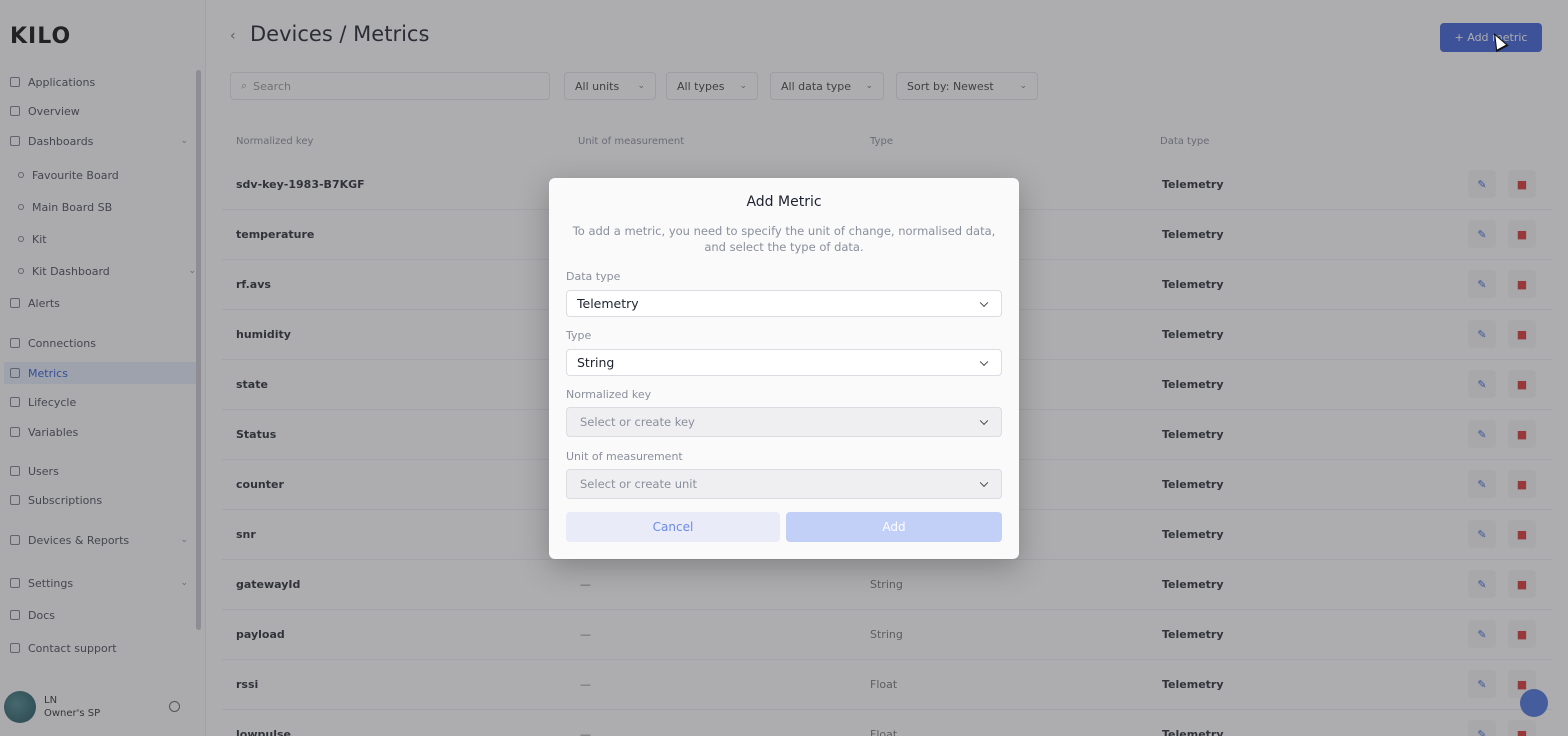 Image resolution: width=1568 pixels, height=736 pixels. What do you see at coordinates (638, 484) in the screenshot?
I see `unit-placeholder: Select or create unit` at bounding box center [638, 484].